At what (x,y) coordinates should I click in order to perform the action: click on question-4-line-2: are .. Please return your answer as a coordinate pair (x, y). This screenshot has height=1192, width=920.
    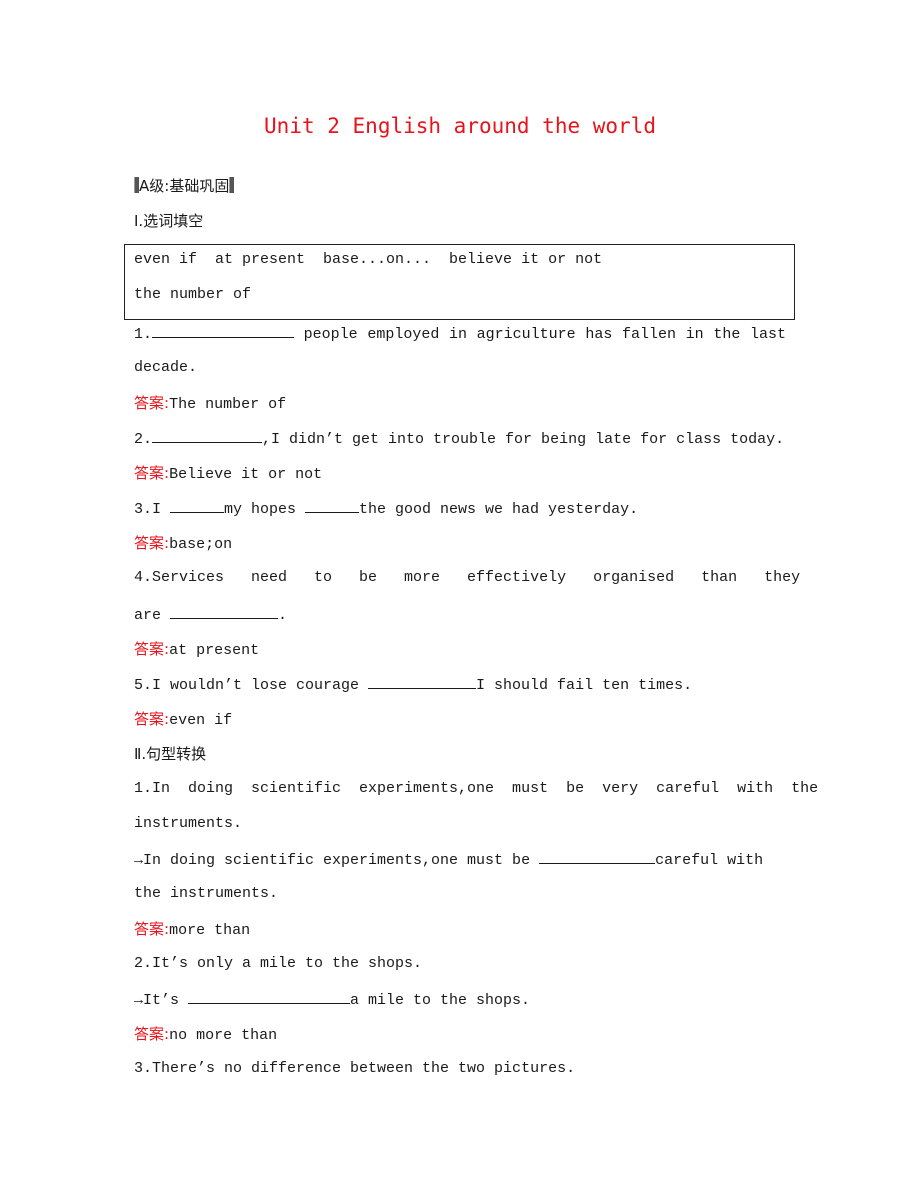
    Looking at the image, I should click on (460, 615).